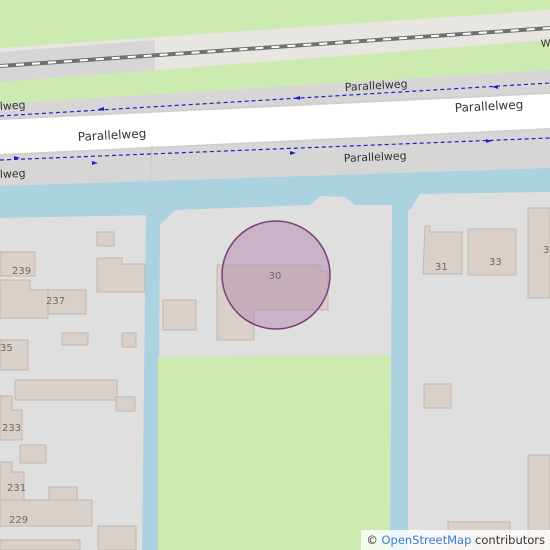  What do you see at coordinates (11, 428) in the screenshot?
I see `house-number: 233` at bounding box center [11, 428].